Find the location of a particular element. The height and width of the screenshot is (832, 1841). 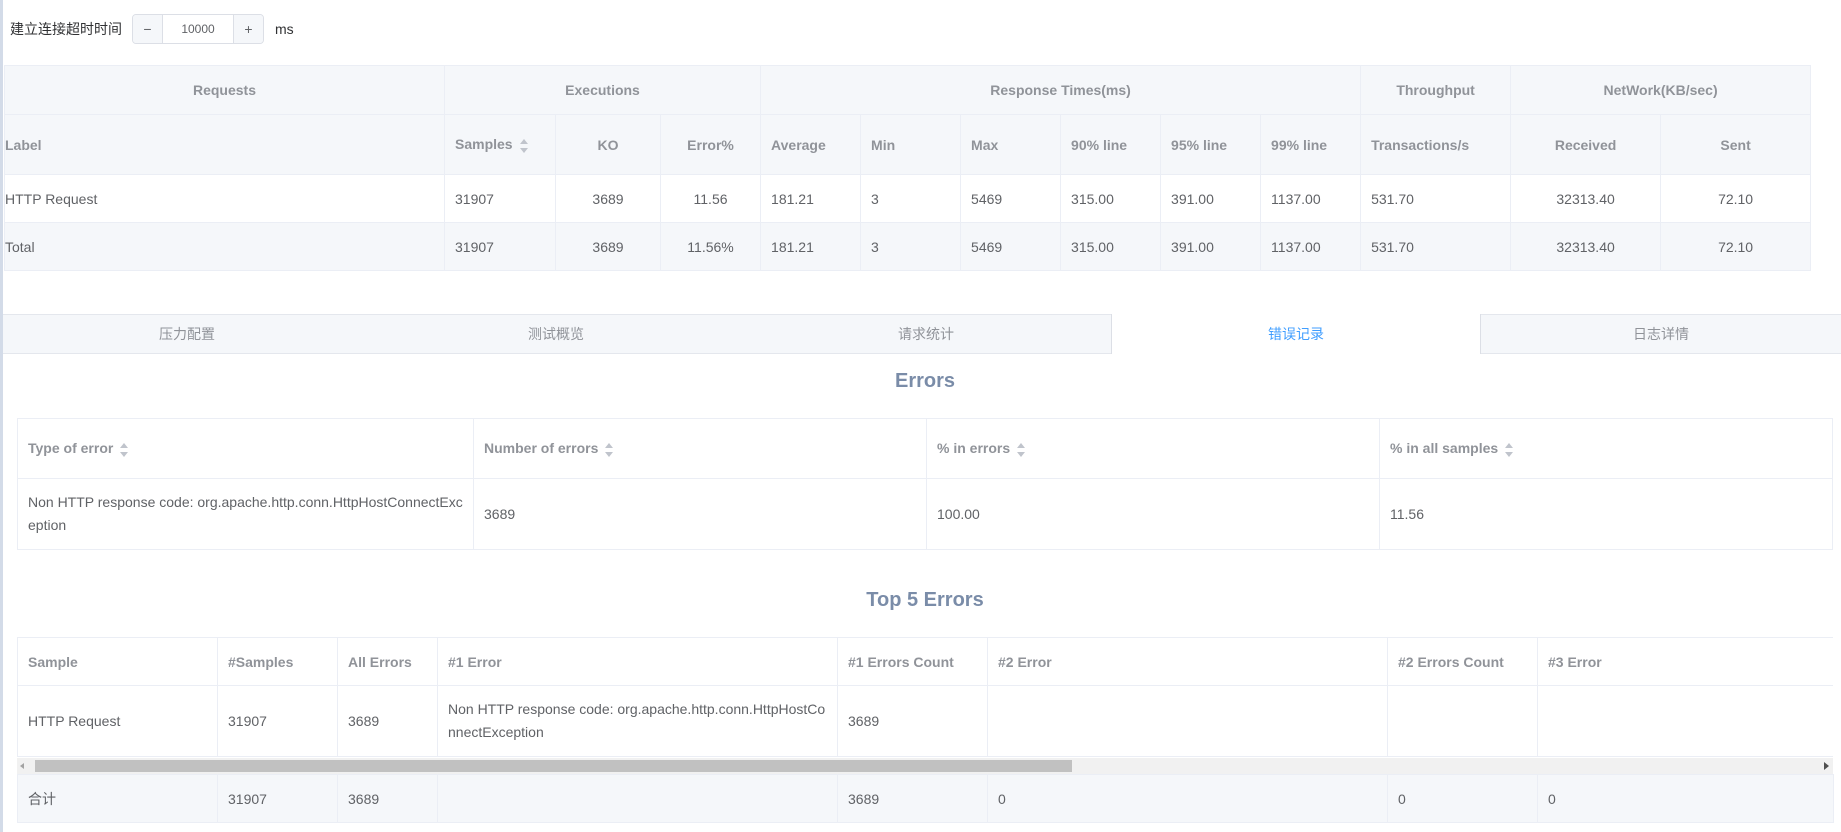

scroll-right-arrow-icon is located at coordinates (1826, 766).